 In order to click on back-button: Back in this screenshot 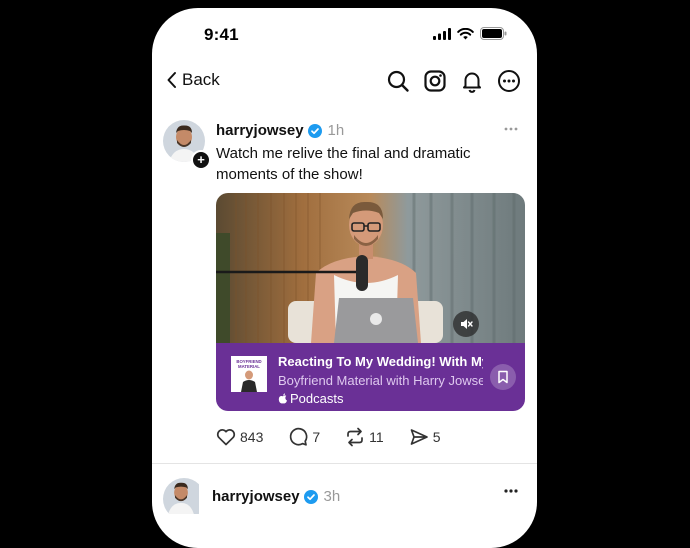, I will do `click(193, 80)`.